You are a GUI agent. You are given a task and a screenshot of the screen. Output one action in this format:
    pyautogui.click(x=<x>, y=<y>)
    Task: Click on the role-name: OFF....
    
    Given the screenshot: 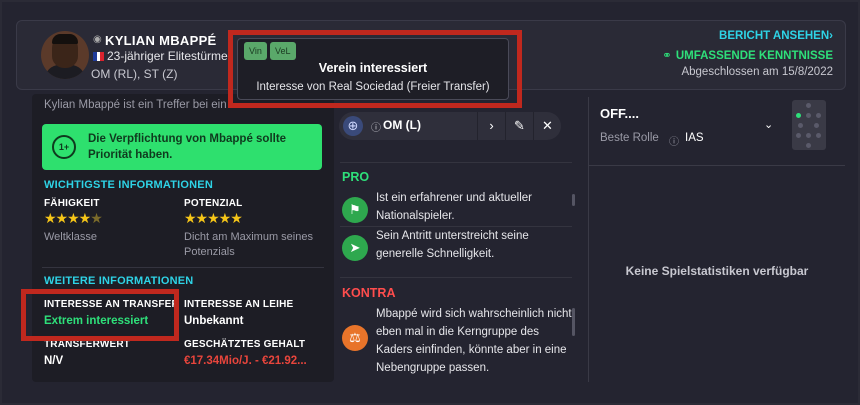 What is the action you would take?
    pyautogui.click(x=619, y=113)
    